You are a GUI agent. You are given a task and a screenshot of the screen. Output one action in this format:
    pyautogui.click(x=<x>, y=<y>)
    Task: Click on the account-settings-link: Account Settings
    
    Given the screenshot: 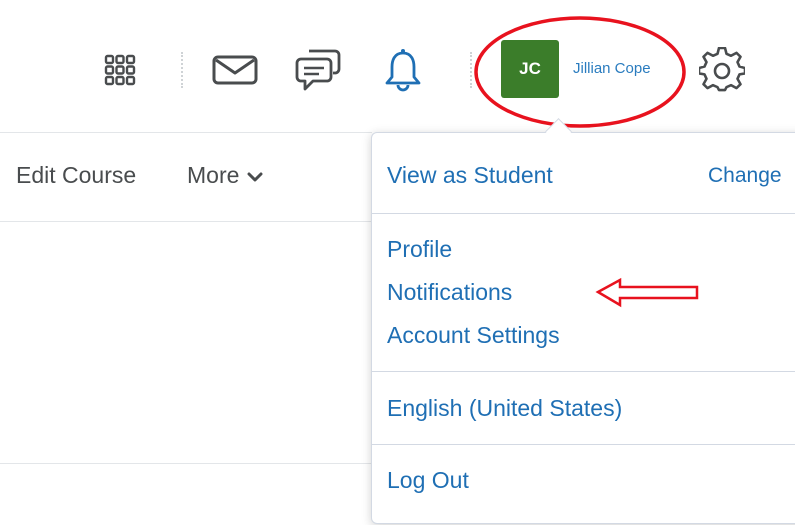 What is the action you would take?
    pyautogui.click(x=473, y=335)
    